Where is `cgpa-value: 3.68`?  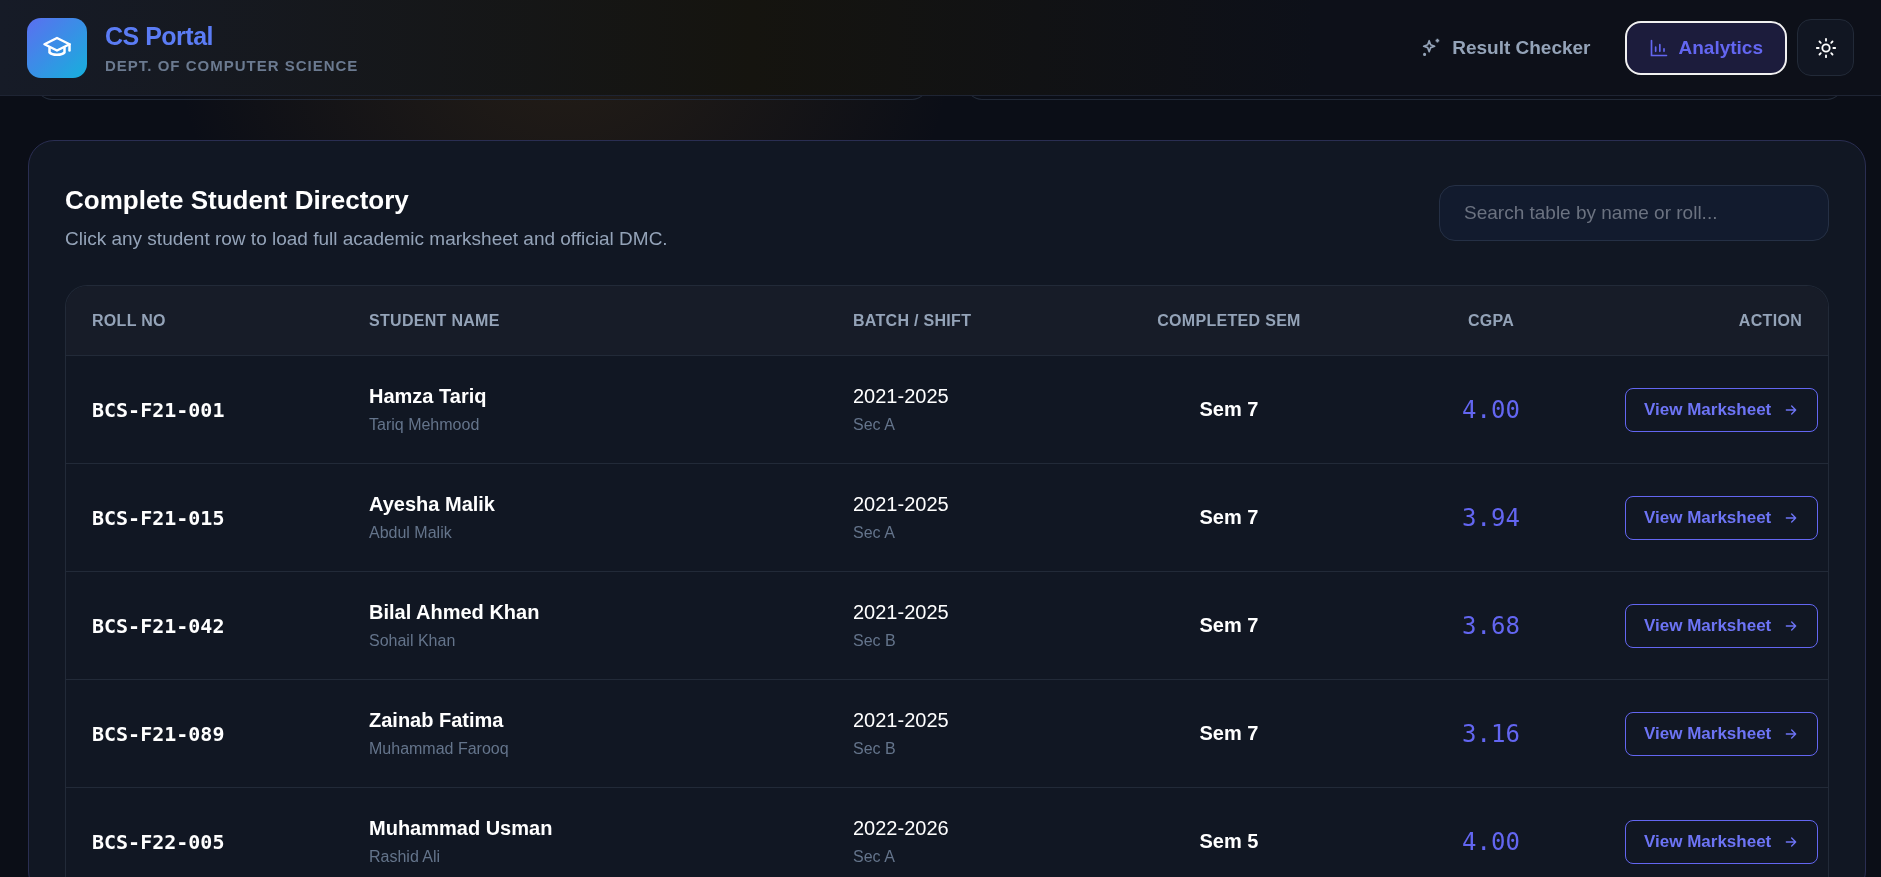
cgpa-value: 3.68 is located at coordinates (1491, 625).